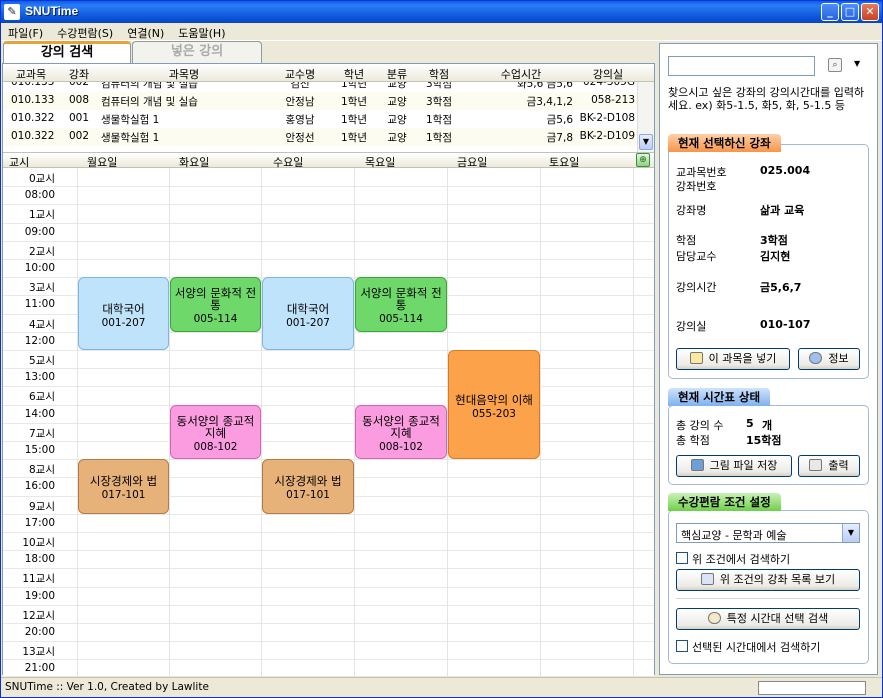 The width and height of the screenshot is (883, 698). Describe the element at coordinates (693, 440) in the screenshot. I see `total-credits-label: 총 학점` at that location.